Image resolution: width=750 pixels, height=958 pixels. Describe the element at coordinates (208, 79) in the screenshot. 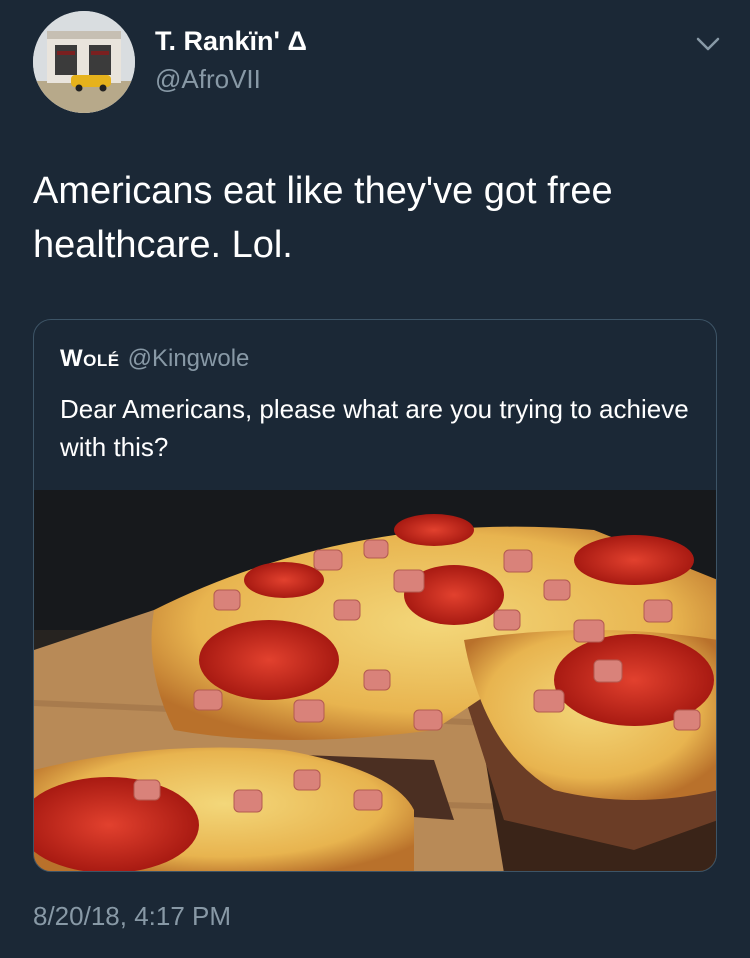

I see `user-handle: @AfroVII` at that location.